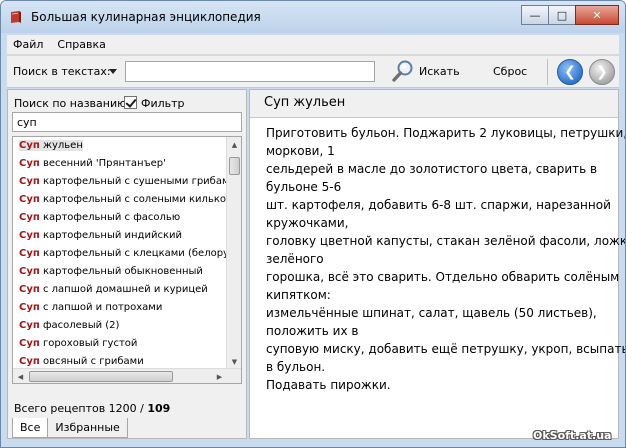 The width and height of the screenshot is (626, 448). I want to click on recipe-count: Всего рецептов 1200 / 109, so click(92, 408).